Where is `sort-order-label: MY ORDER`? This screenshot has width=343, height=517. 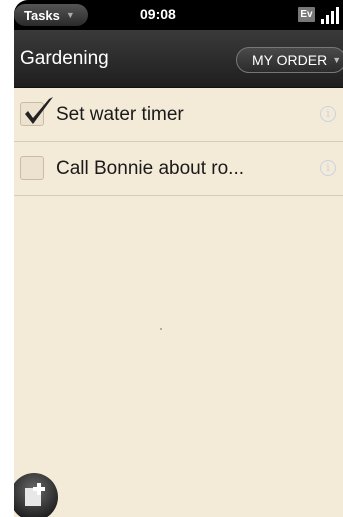
sort-order-label: MY ORDER is located at coordinates (290, 60).